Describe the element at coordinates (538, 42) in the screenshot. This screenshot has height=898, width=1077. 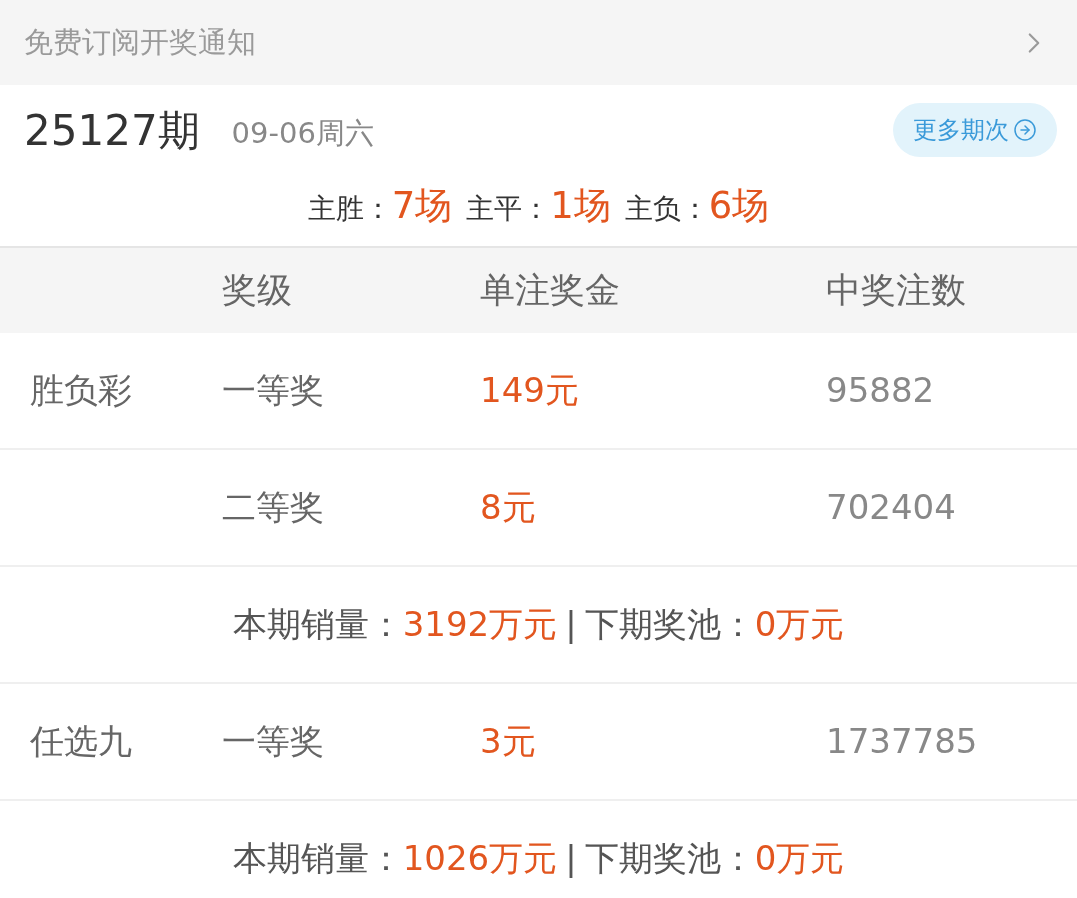
I see `subscribe-bar: 免费订阅开奖通知` at that location.